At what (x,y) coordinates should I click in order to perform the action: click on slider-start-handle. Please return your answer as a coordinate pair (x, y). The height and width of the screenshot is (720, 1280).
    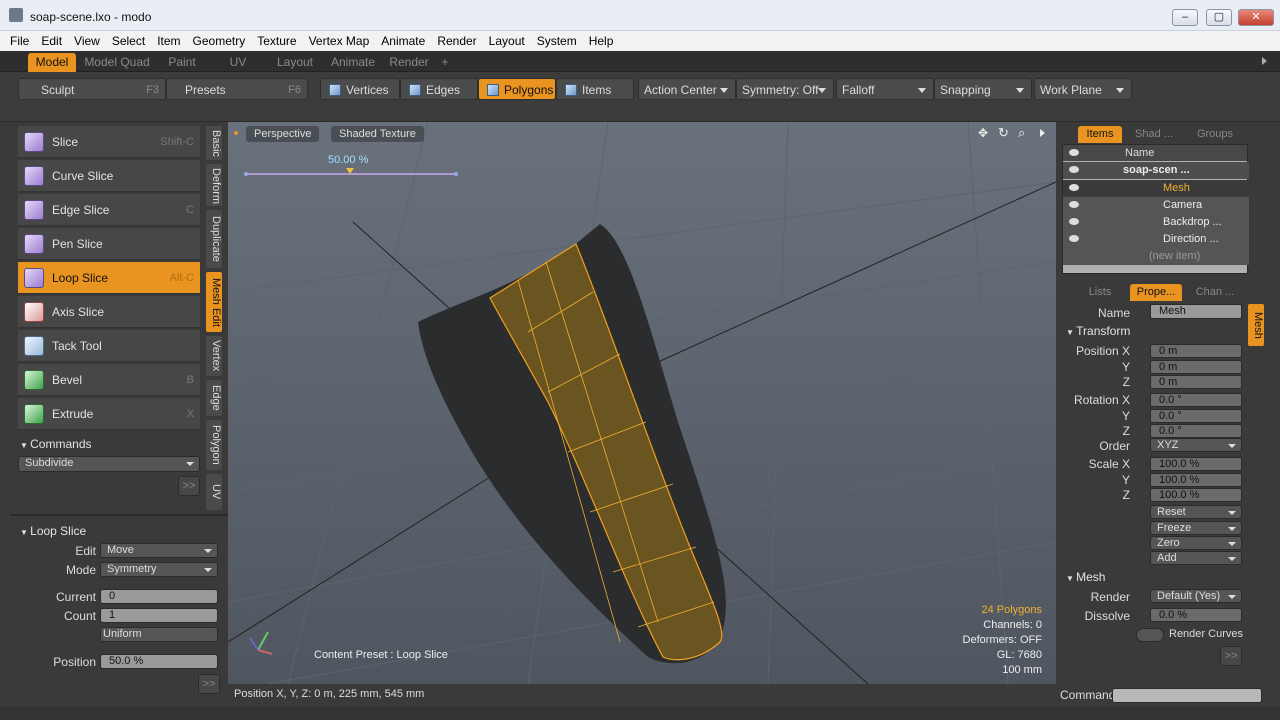
    Looking at the image, I should click on (246, 174).